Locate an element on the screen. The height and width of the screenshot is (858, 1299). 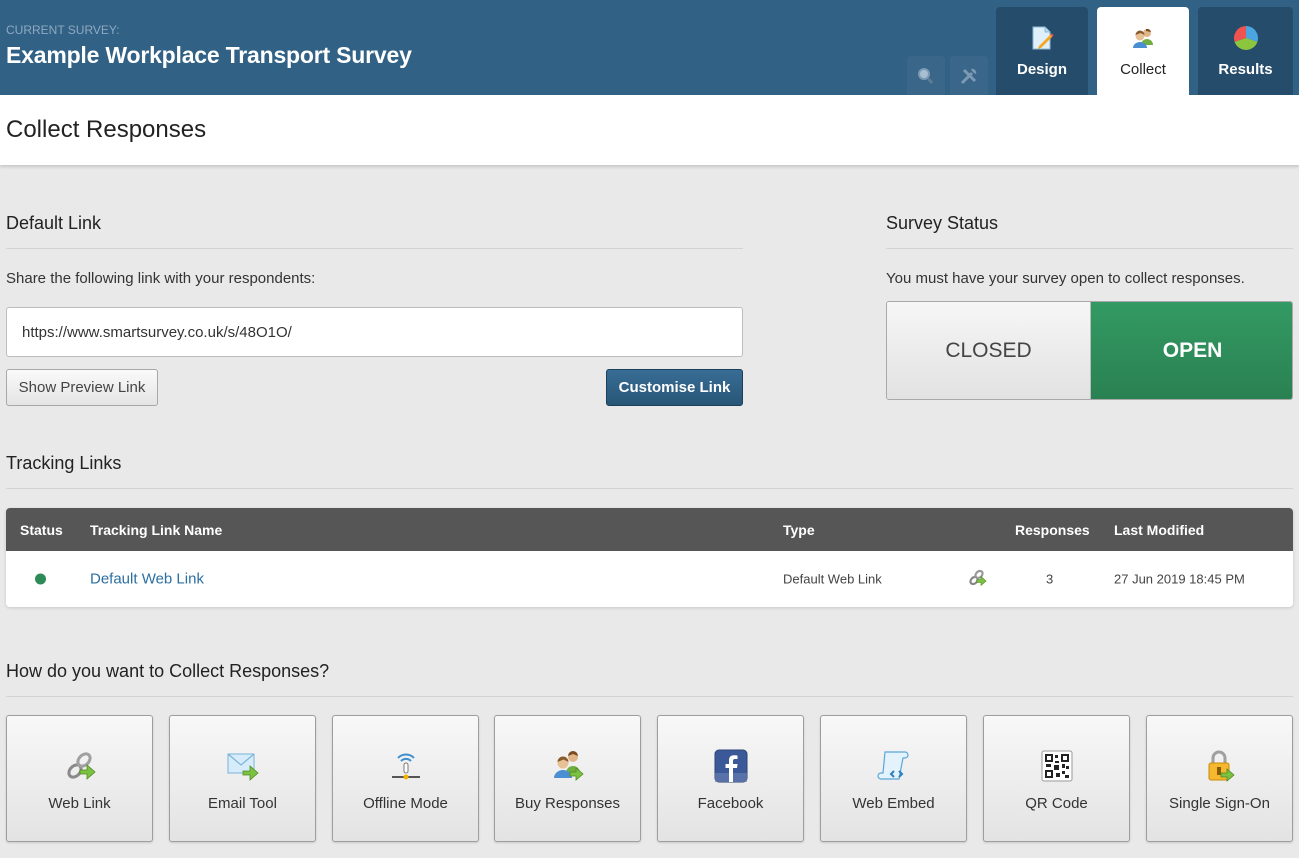
page-title-band: Collect Responses is located at coordinates (649, 130).